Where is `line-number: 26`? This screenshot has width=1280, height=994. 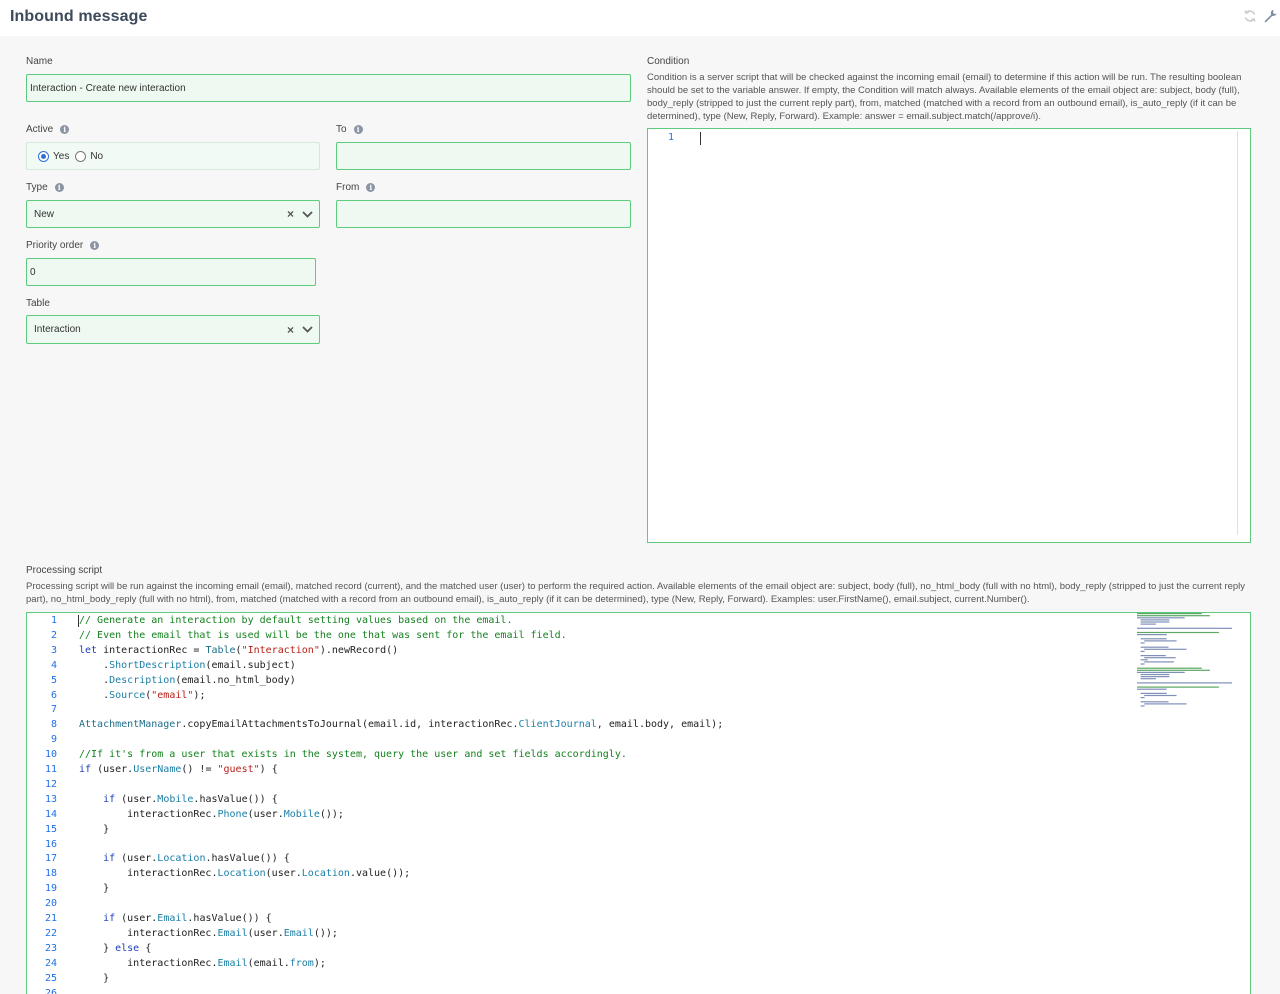 line-number: 26 is located at coordinates (50, 990).